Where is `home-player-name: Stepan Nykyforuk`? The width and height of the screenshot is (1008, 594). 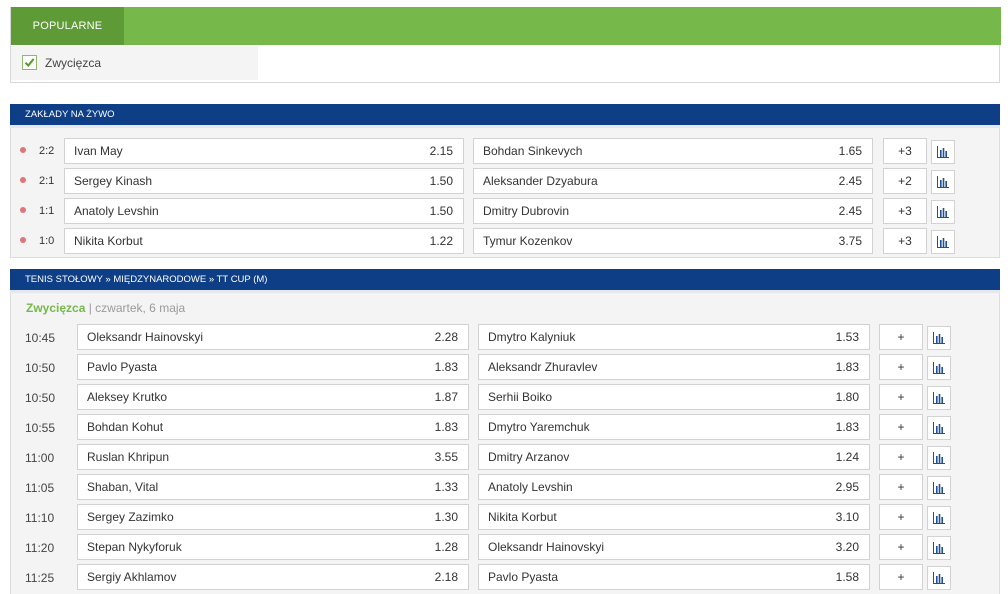
home-player-name: Stepan Nykyforuk is located at coordinates (134, 547).